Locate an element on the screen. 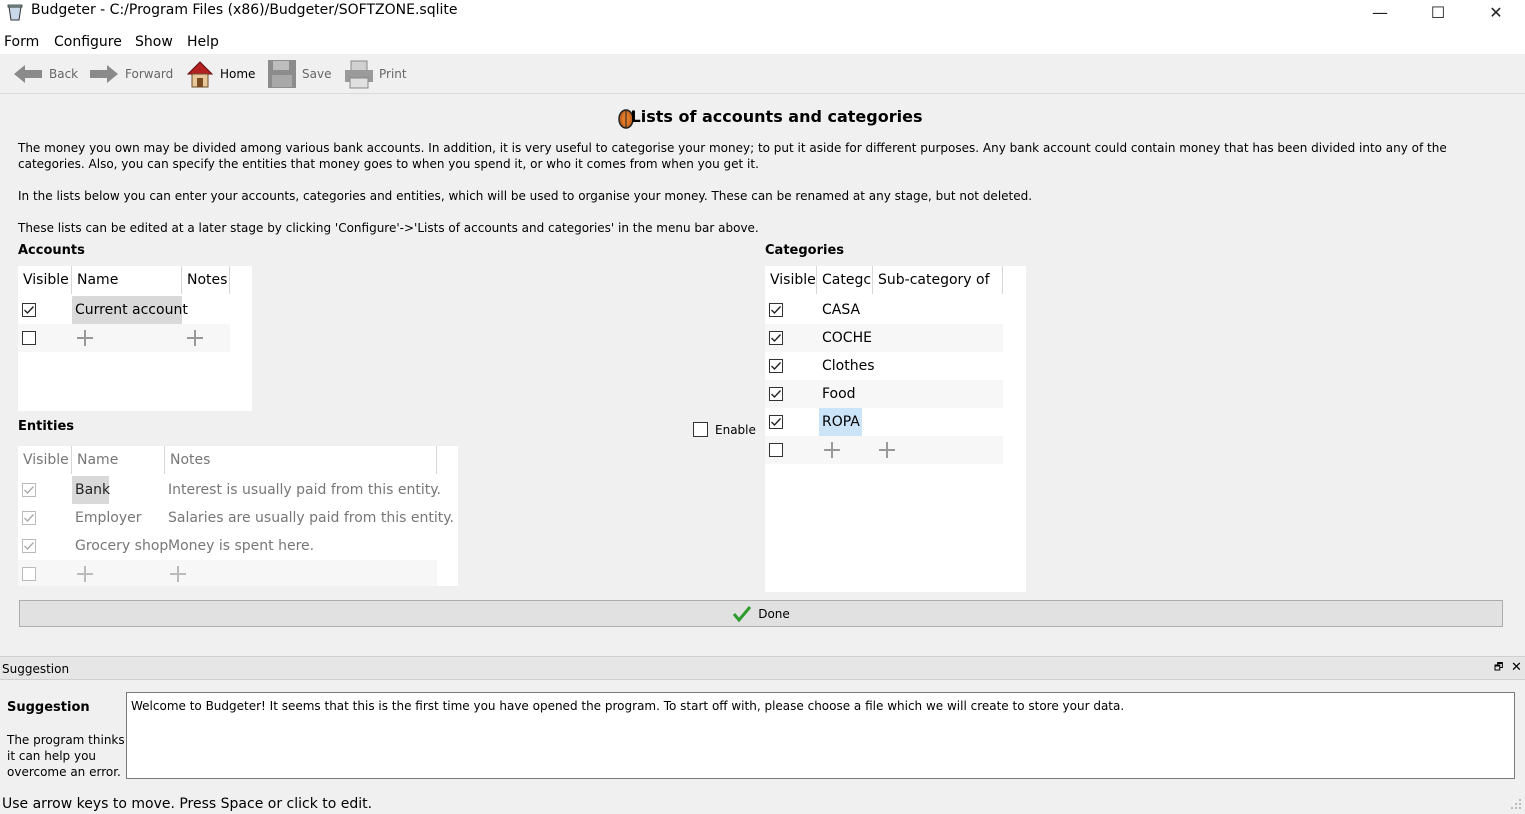  done-label: Done is located at coordinates (774, 613).